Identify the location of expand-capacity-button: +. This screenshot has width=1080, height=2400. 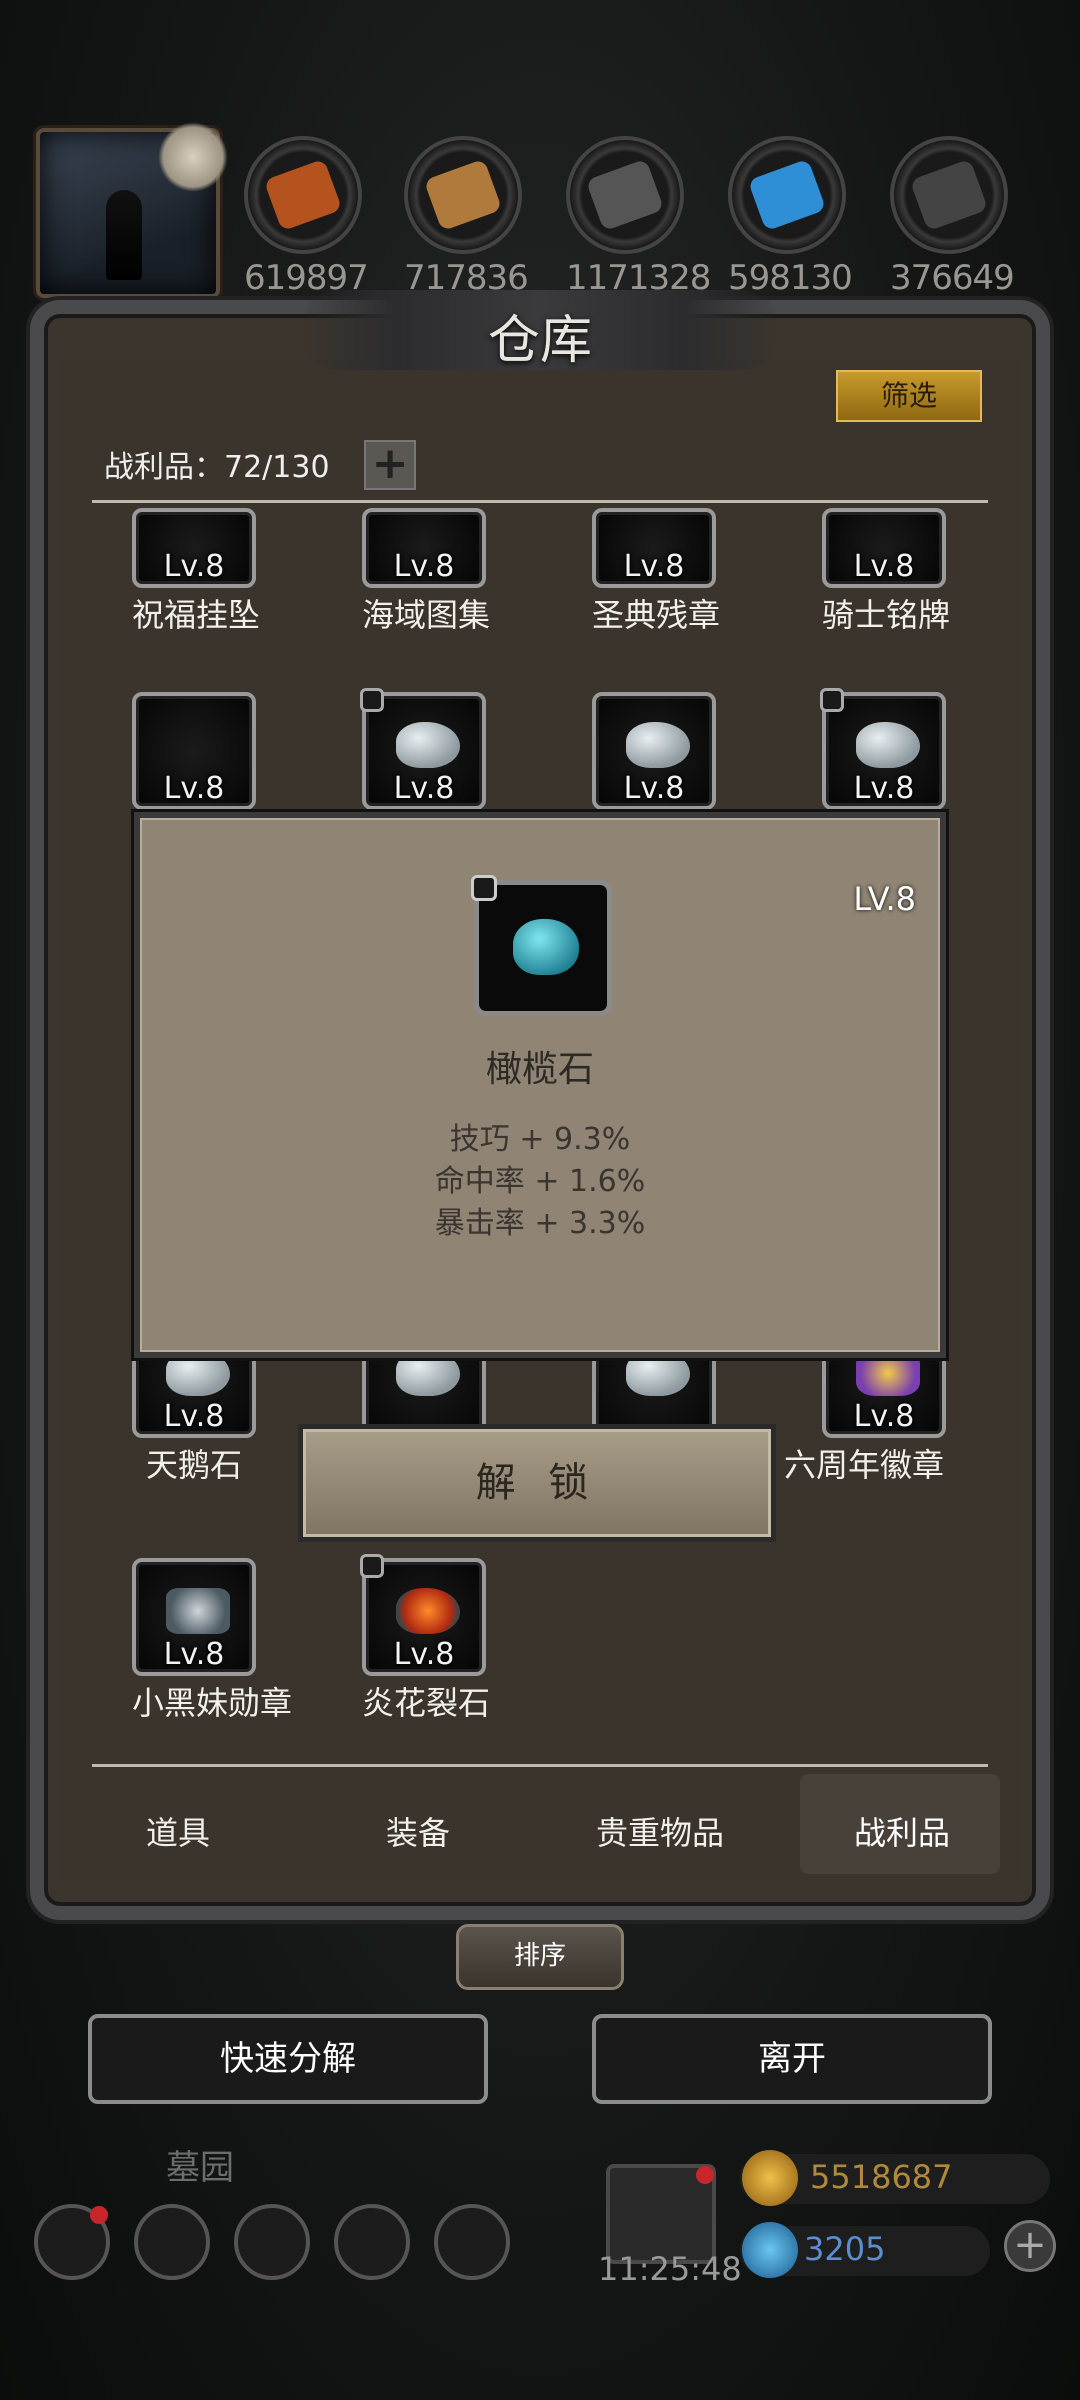
(390, 465).